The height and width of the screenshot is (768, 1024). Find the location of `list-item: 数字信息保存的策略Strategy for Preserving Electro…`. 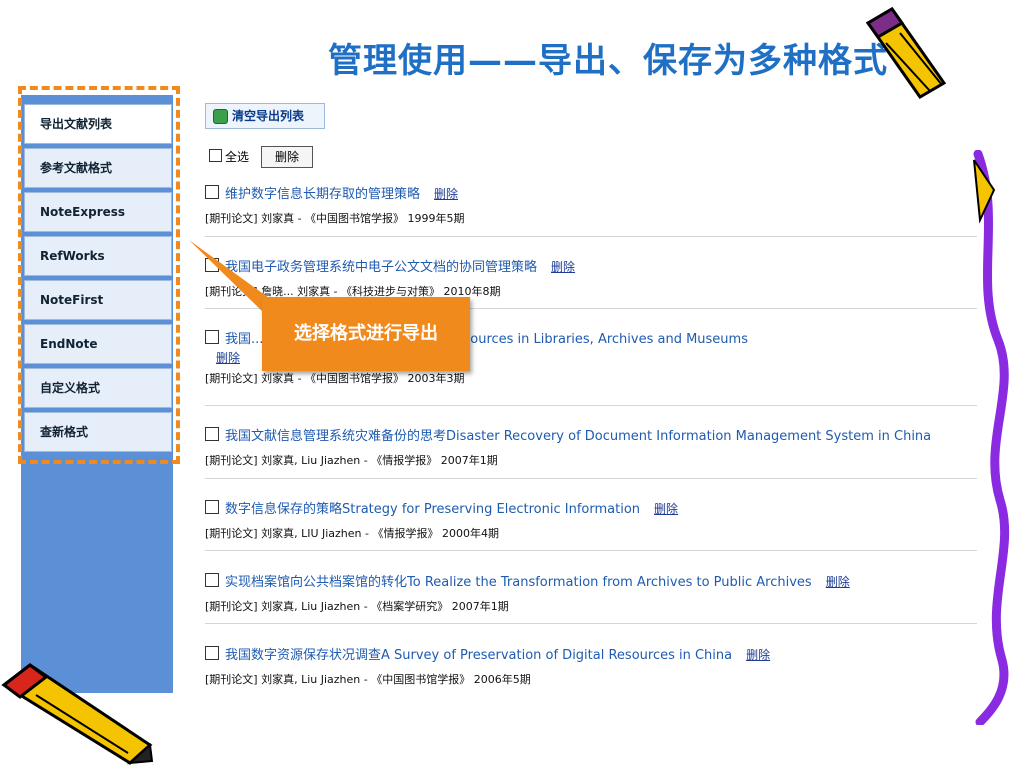

list-item: 数字信息保存的策略Strategy for Preserving Electro… is located at coordinates (590, 519).